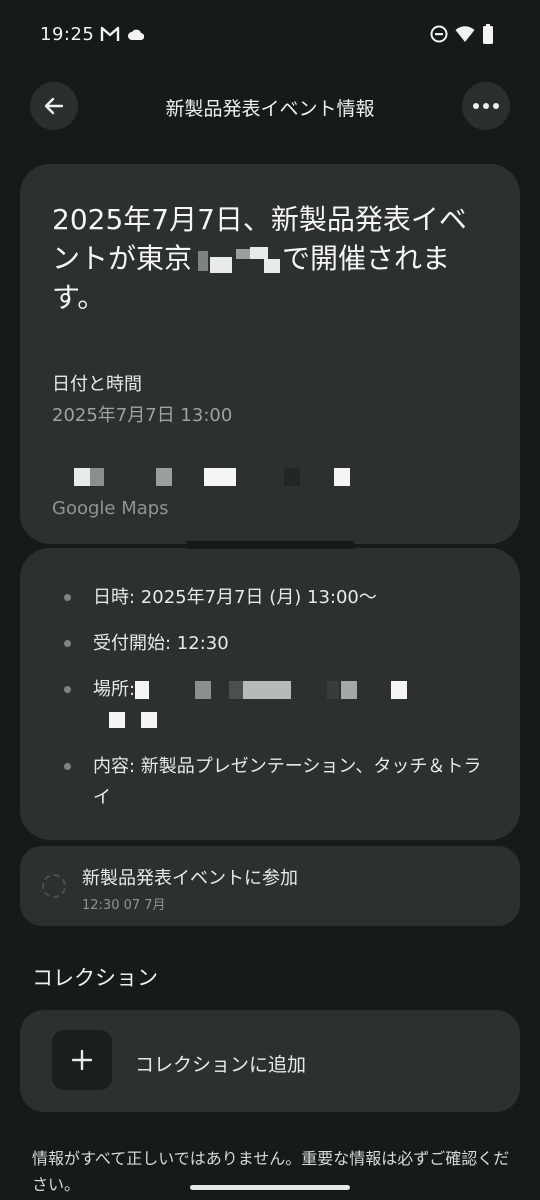  I want to click on task-card: 新製品発表イベントに参加 12:30 07 7月, so click(270, 886).